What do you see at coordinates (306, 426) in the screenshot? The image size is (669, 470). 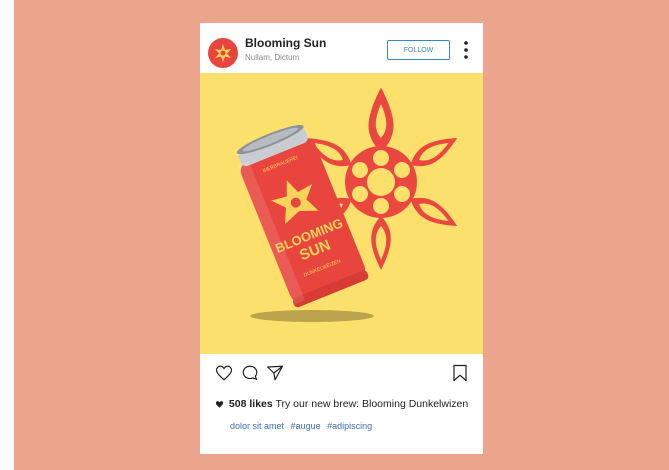 I see `hashtag: #augue` at bounding box center [306, 426].